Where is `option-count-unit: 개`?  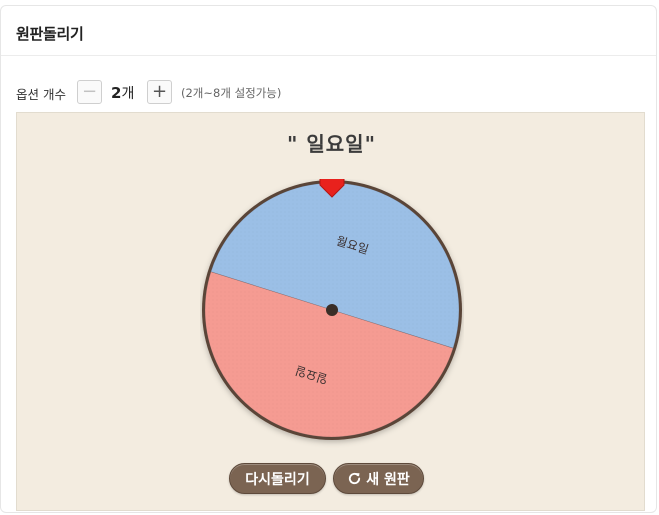
option-count-unit: 개 is located at coordinates (128, 94).